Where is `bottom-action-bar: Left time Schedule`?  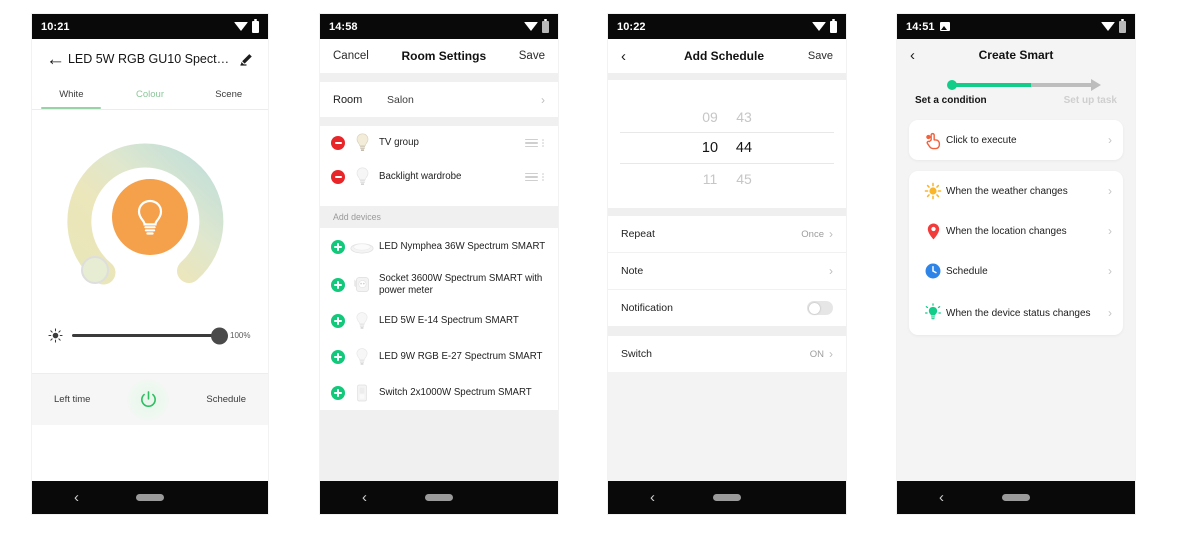
bottom-action-bar: Left time Schedule is located at coordinates (150, 399).